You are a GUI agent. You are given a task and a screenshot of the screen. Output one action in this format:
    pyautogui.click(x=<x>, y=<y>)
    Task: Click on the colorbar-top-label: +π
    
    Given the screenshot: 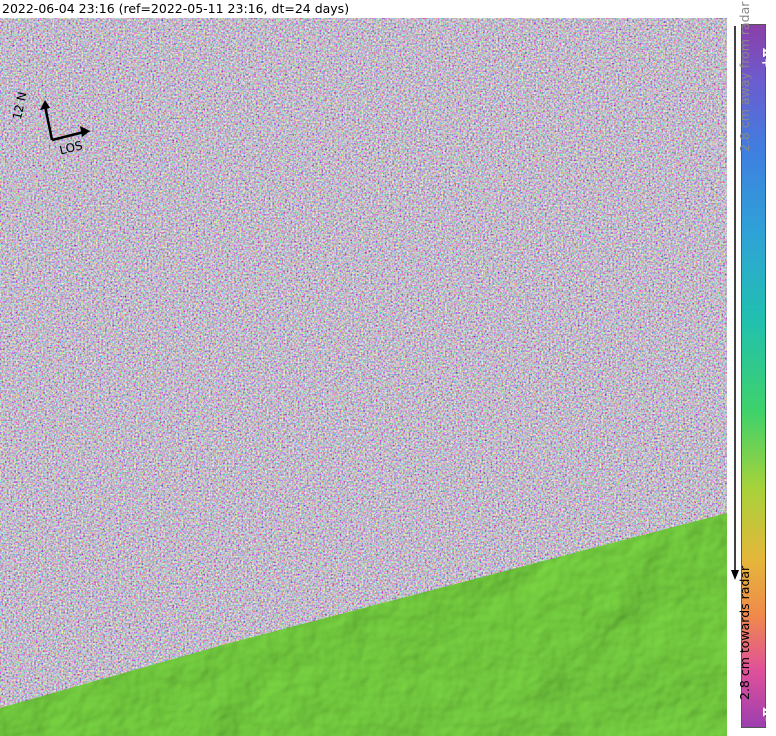 What is the action you would take?
    pyautogui.click(x=765, y=57)
    